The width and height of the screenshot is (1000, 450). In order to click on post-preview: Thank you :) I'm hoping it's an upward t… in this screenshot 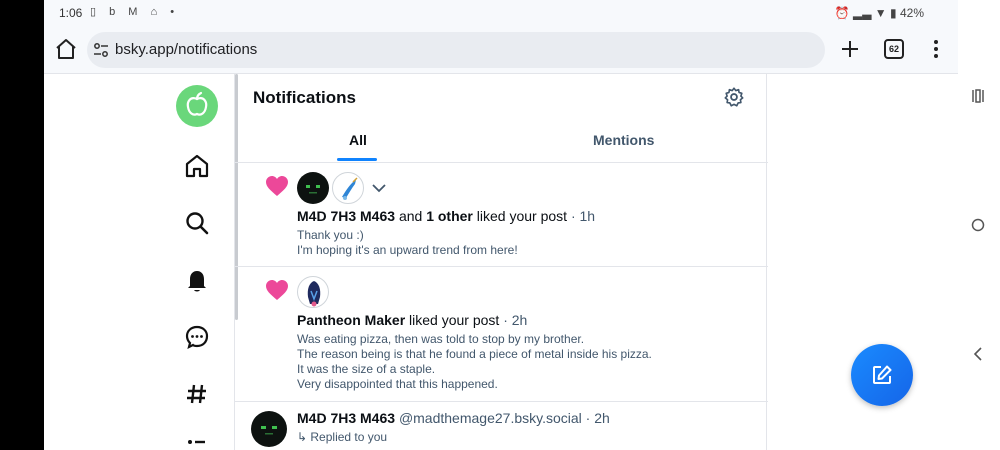, I will do `click(407, 243)`.